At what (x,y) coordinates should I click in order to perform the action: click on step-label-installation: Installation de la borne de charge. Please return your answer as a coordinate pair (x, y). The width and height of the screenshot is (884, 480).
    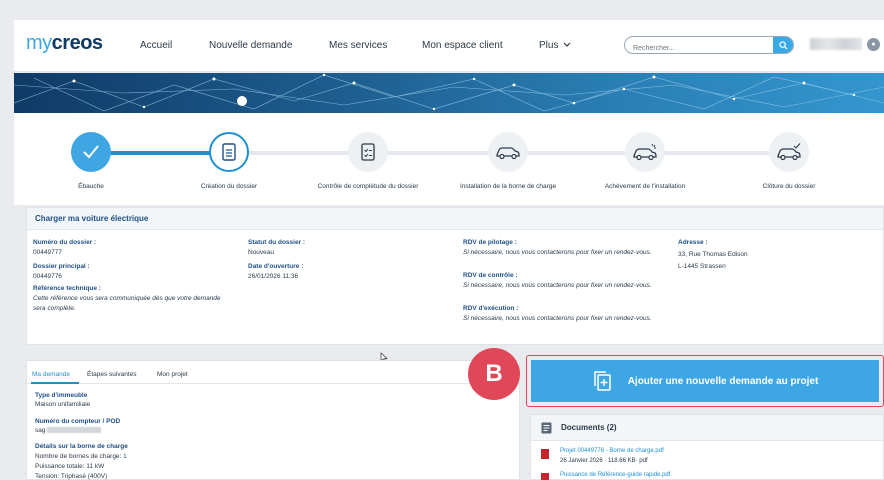
    Looking at the image, I should click on (508, 186).